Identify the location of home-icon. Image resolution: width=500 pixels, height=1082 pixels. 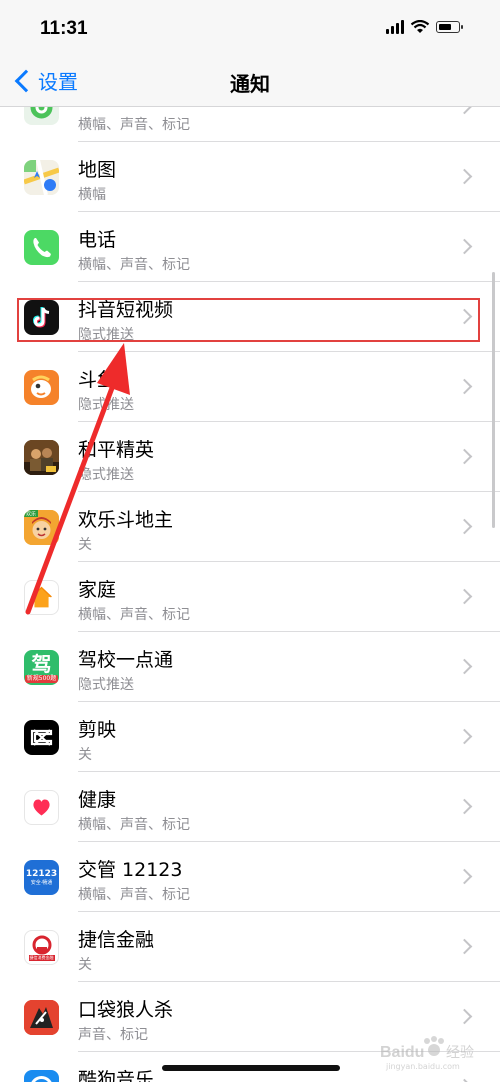
(41, 597).